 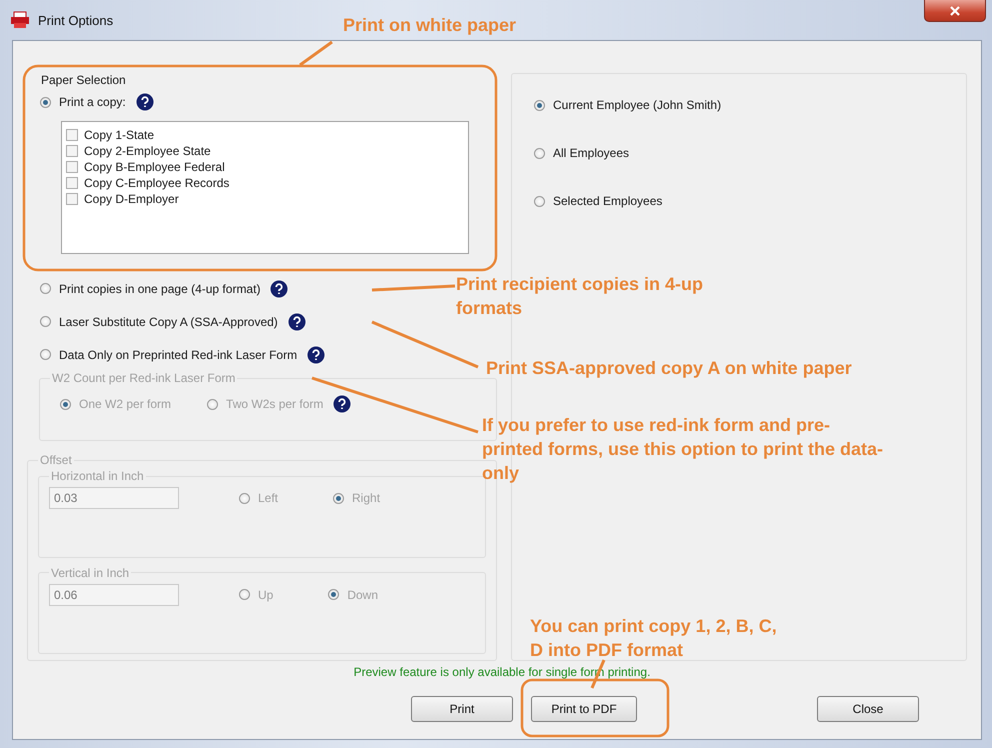 I want to click on checkbox-item: Copy 1-State, so click(x=110, y=135).